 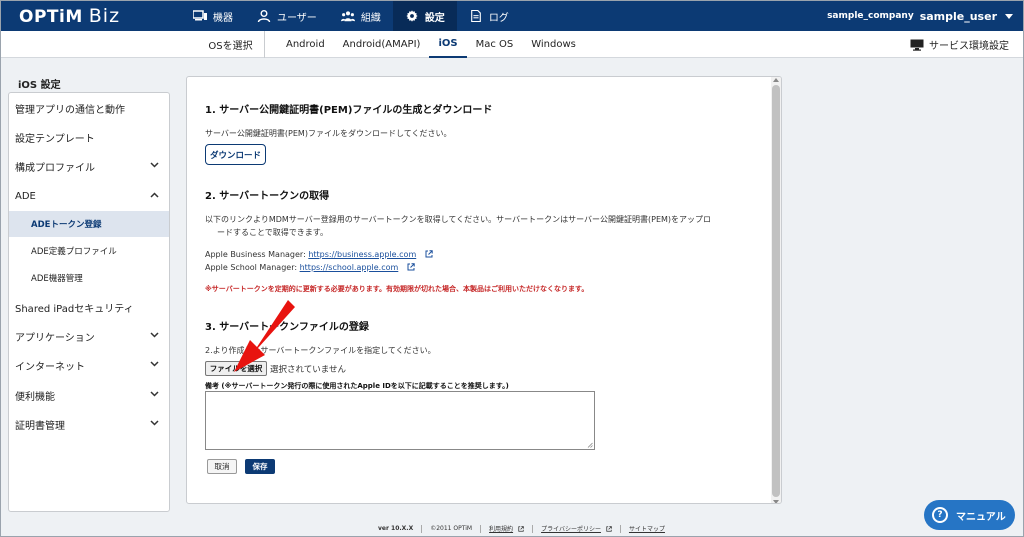 What do you see at coordinates (370, 18) in the screenshot?
I see `nav-label: 組織` at bounding box center [370, 18].